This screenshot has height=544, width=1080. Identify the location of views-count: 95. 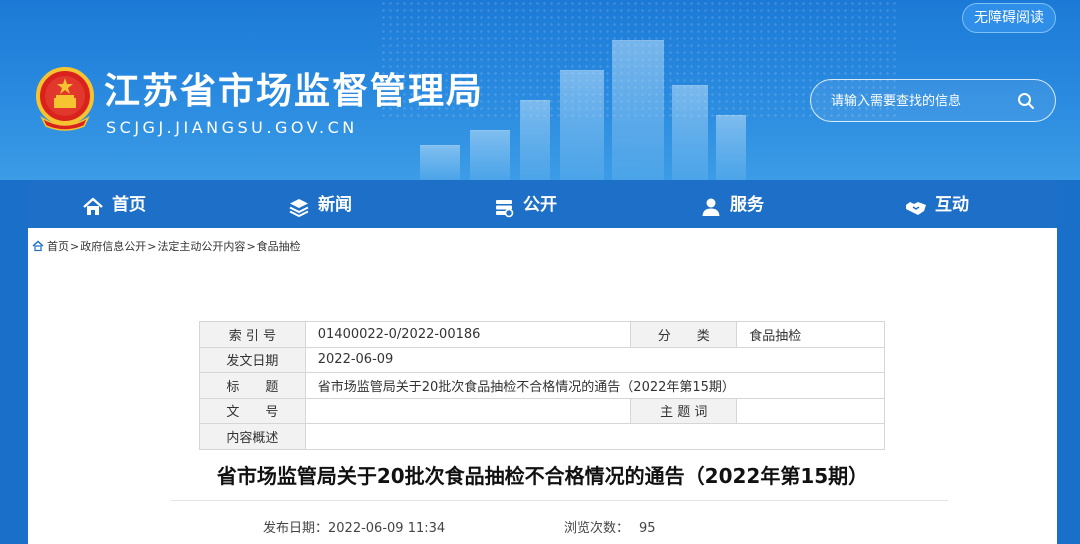
(647, 528).